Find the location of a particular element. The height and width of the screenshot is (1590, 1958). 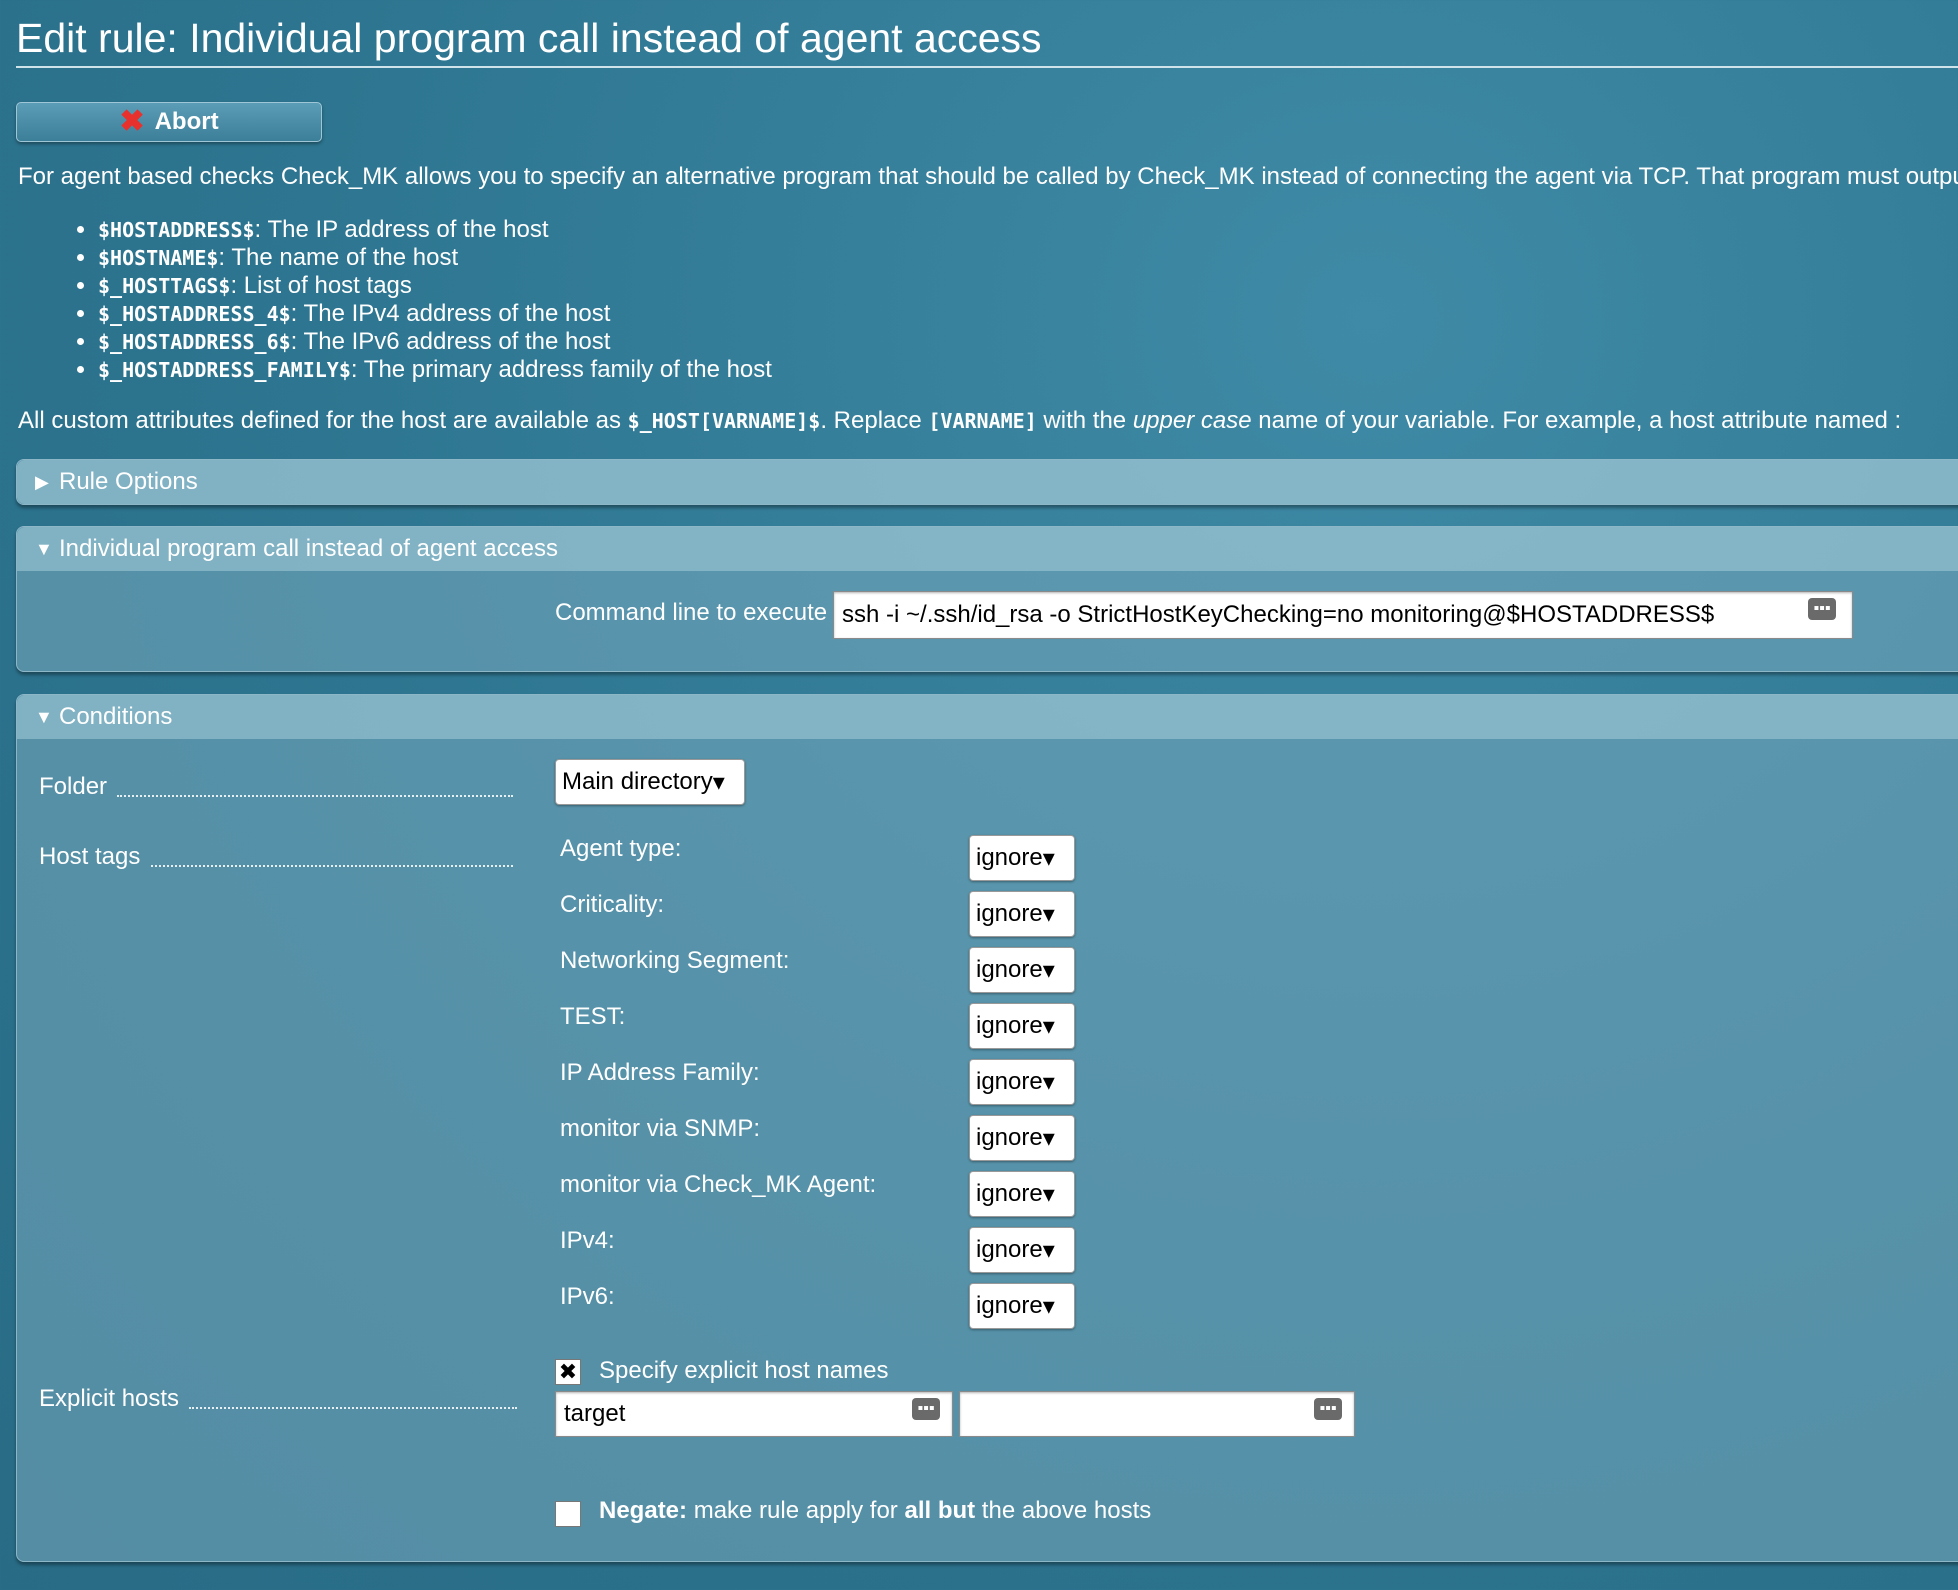

macro-desc: : The IPv4 address of the host is located at coordinates (450, 313).